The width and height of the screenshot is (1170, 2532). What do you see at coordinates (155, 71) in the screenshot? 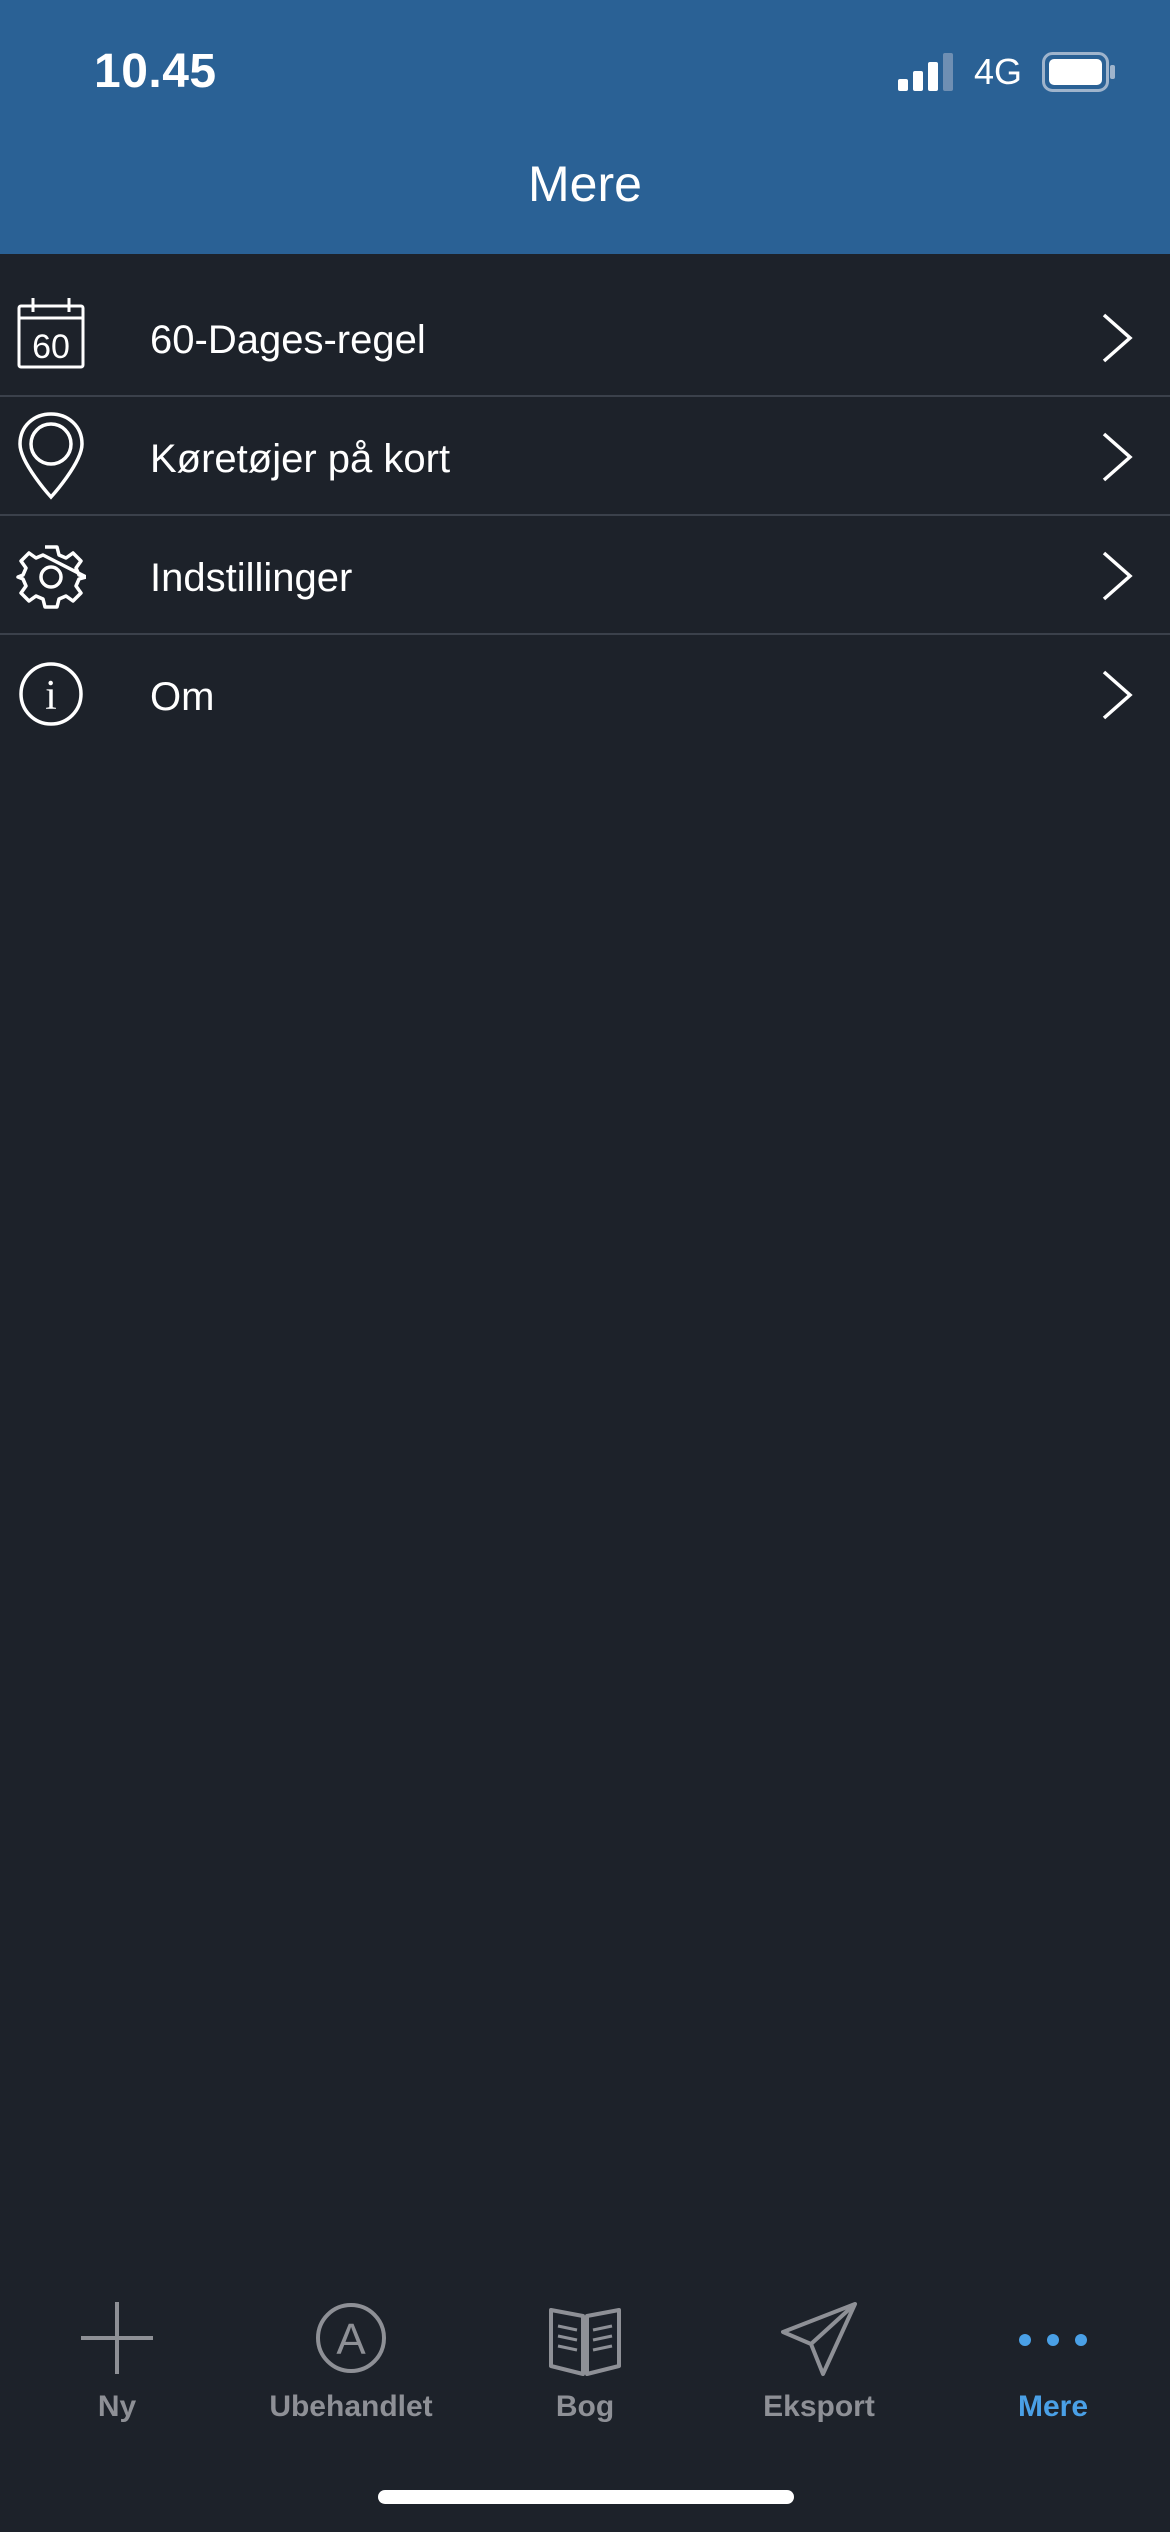
I see `status-time: 10.45` at bounding box center [155, 71].